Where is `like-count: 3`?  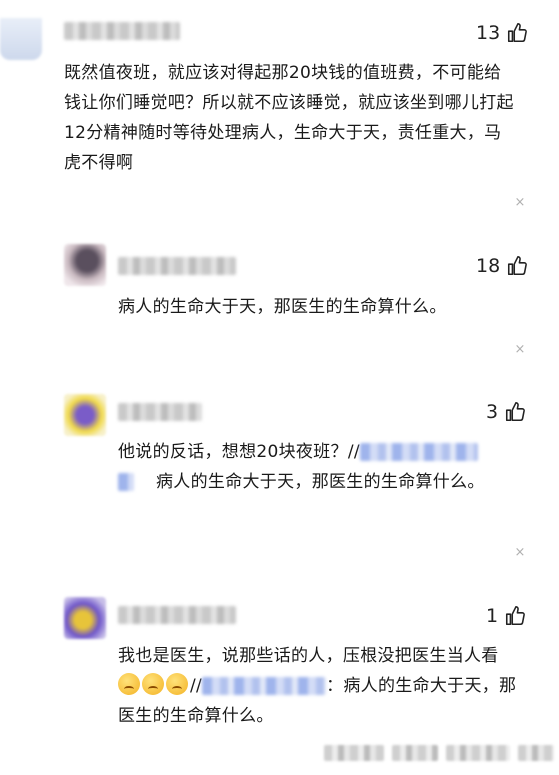 like-count: 3 is located at coordinates (492, 412).